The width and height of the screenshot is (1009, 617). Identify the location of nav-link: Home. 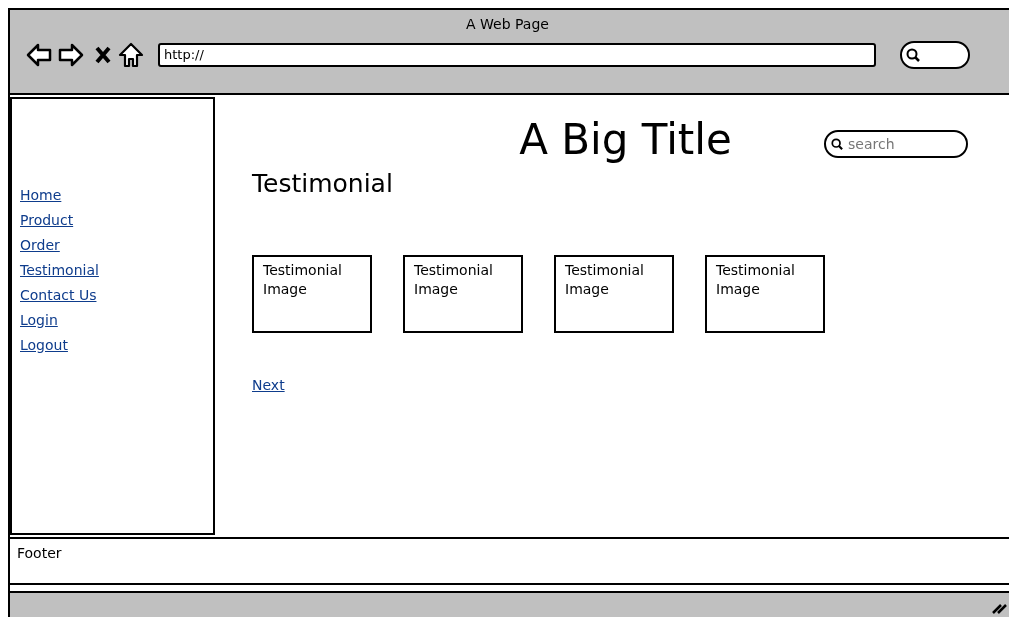
(41, 195).